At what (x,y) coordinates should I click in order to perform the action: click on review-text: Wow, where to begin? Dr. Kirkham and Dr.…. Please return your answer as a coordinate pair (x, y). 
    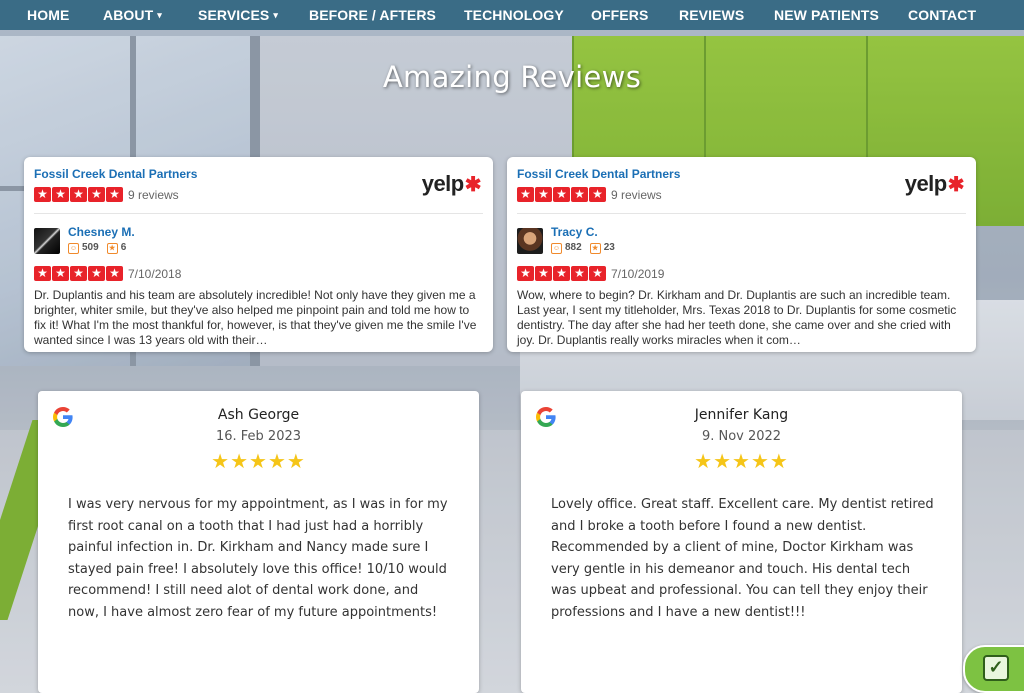
    Looking at the image, I should click on (741, 318).